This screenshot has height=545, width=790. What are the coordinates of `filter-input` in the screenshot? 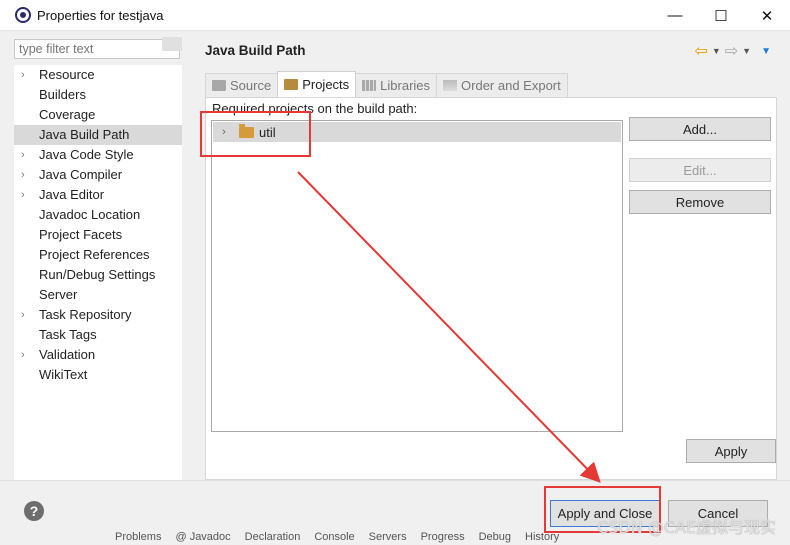 It's located at (97, 49).